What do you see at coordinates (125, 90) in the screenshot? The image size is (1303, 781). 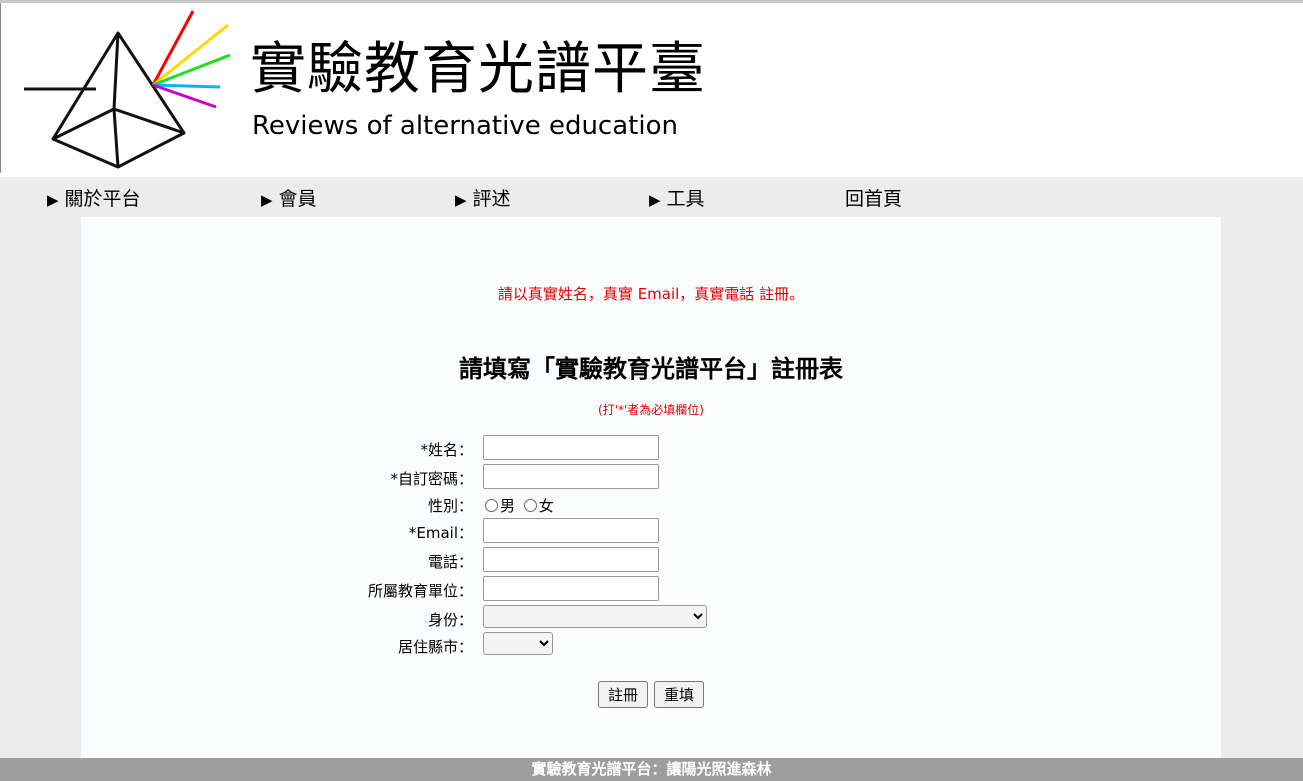 I see `prism-logo-icon` at bounding box center [125, 90].